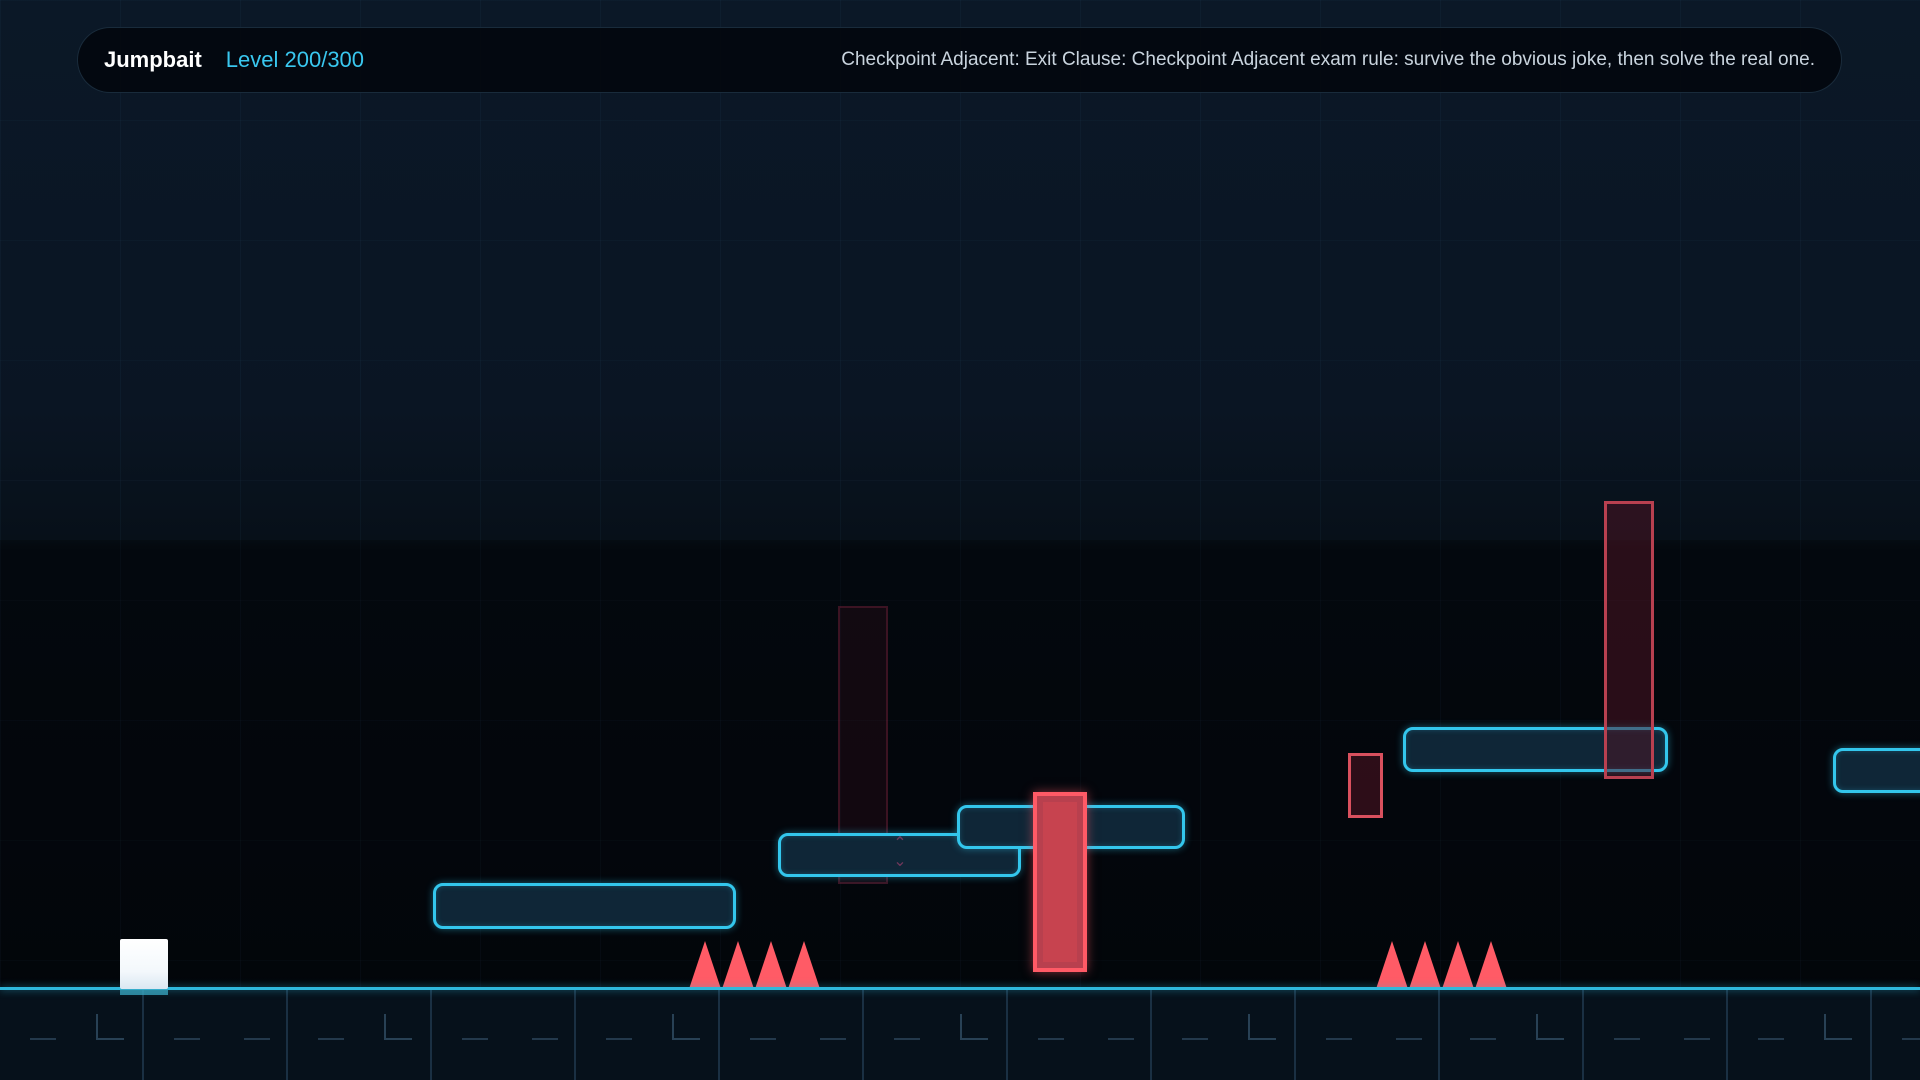 The image size is (1920, 1080). I want to click on trap-block, so click(1365, 785).